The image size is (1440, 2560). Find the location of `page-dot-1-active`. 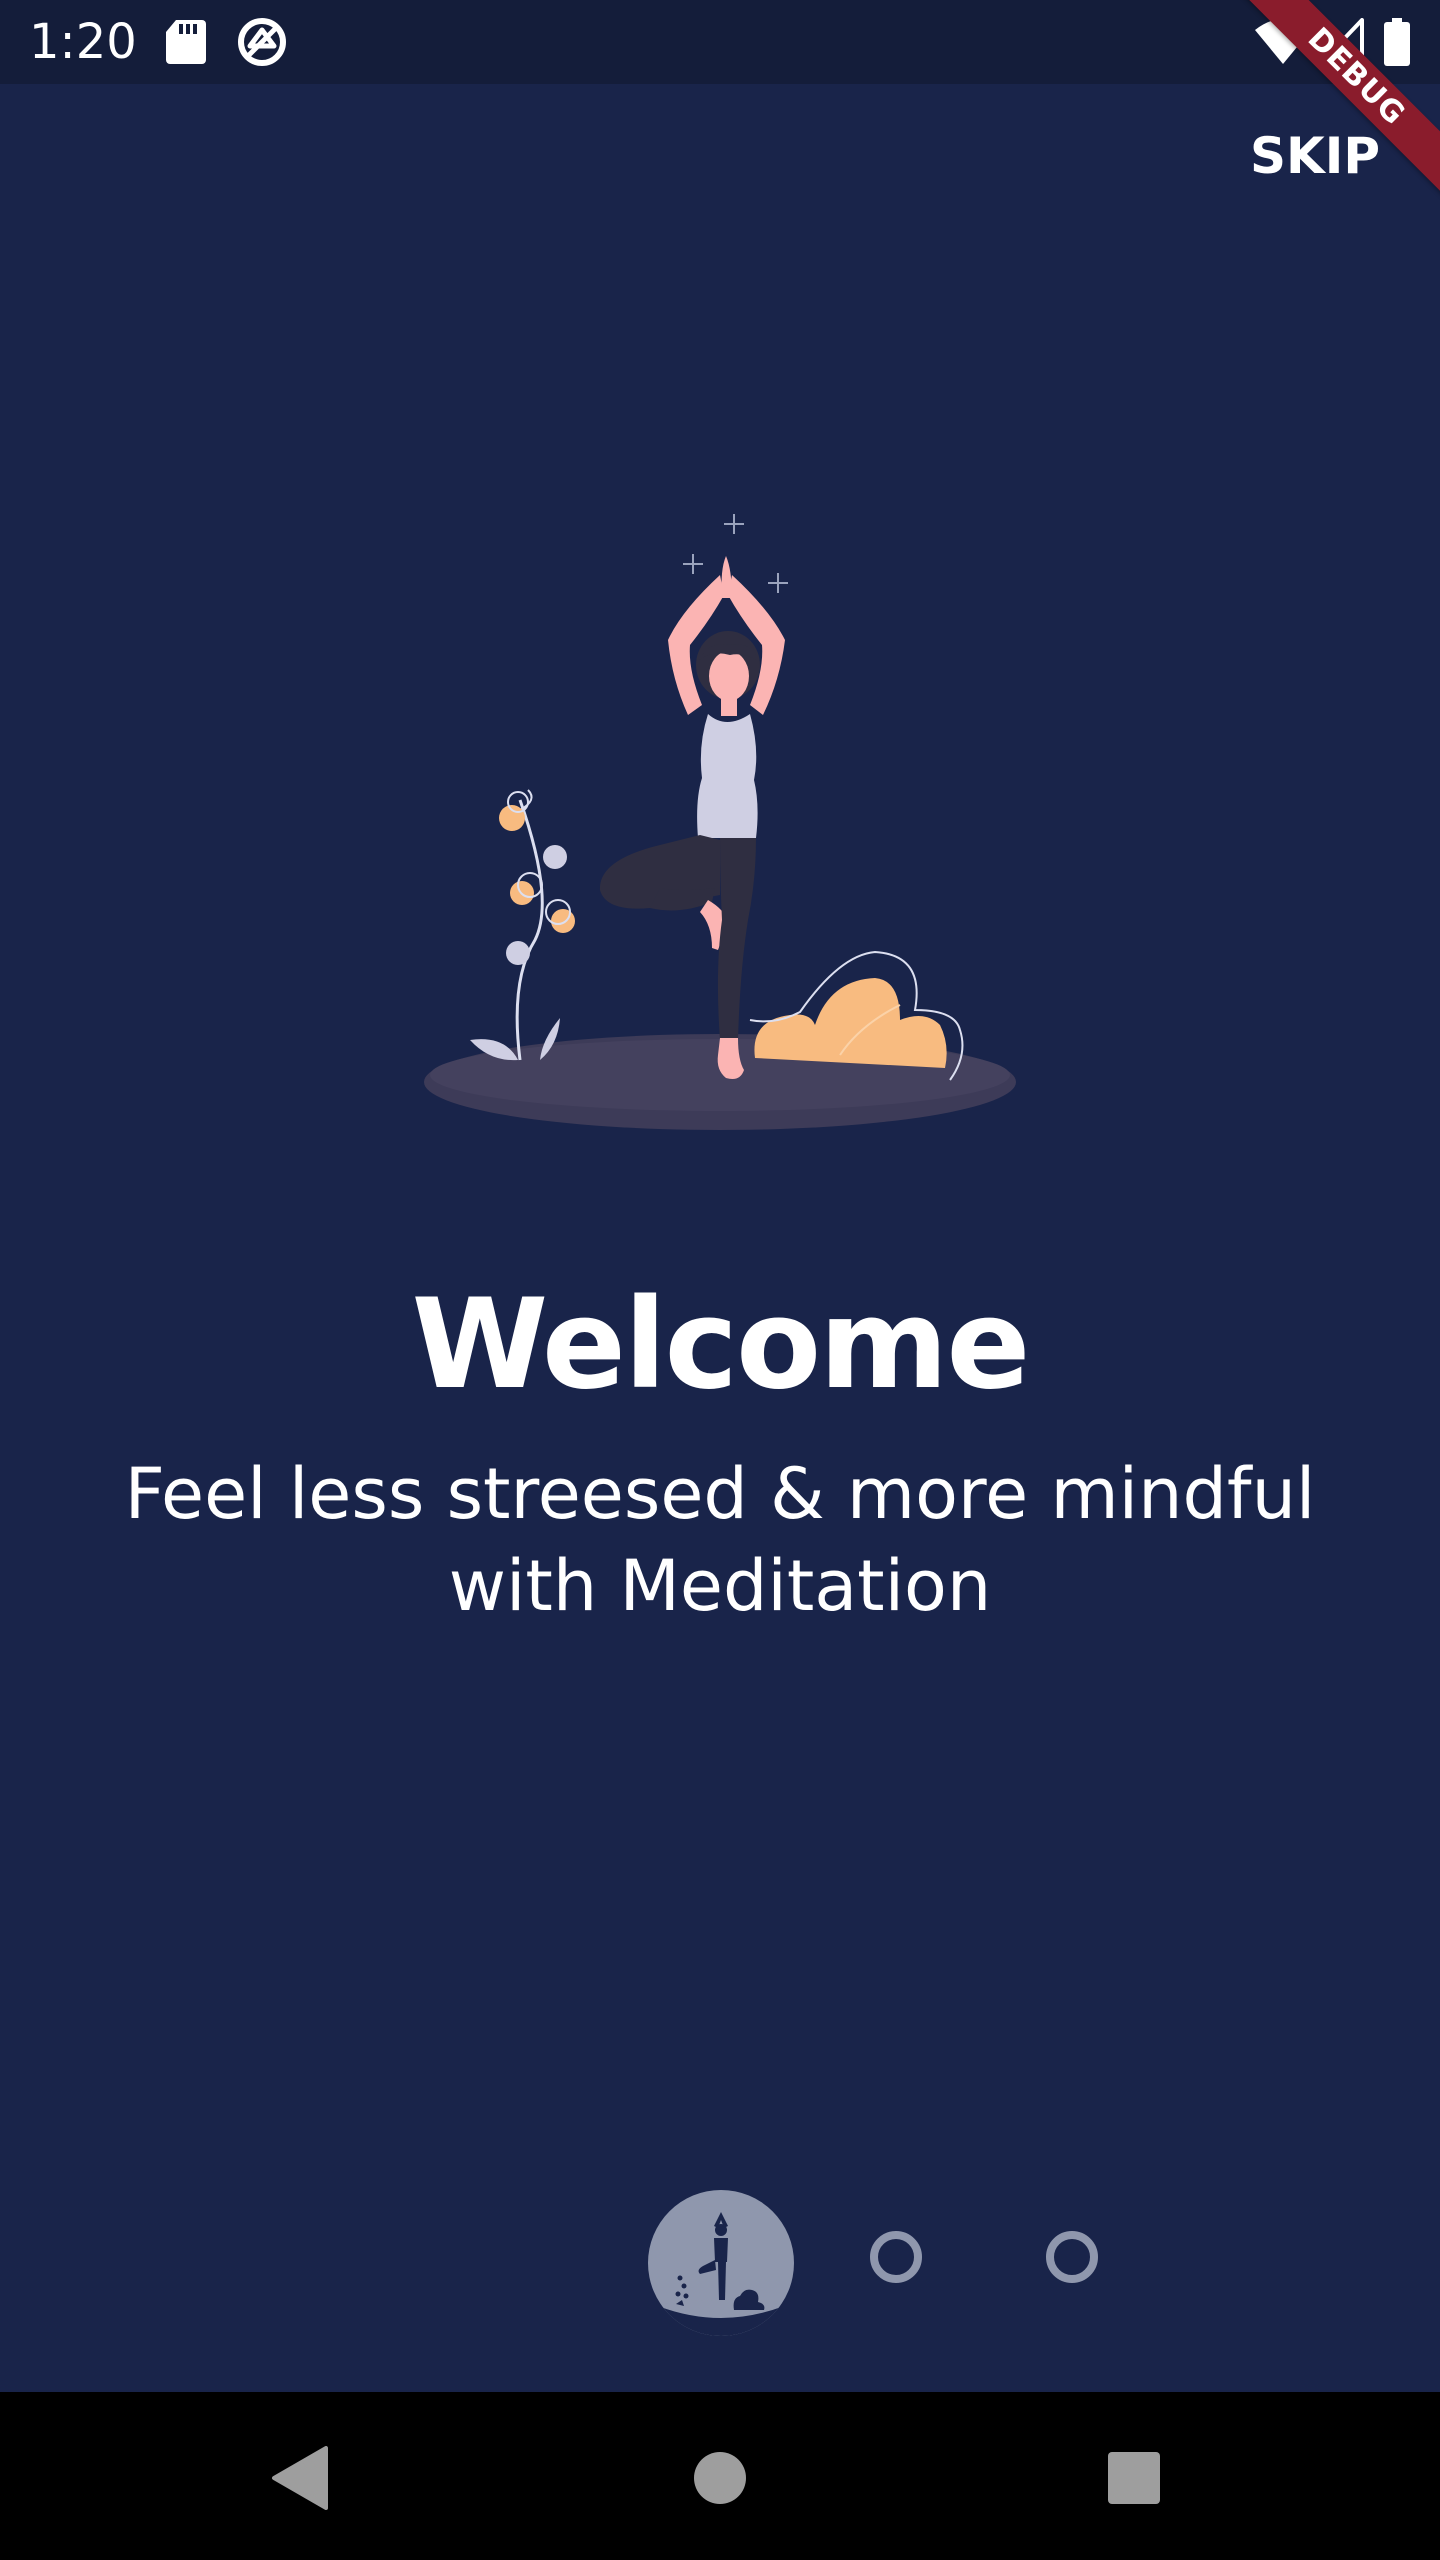

page-dot-1-active is located at coordinates (721, 2263).